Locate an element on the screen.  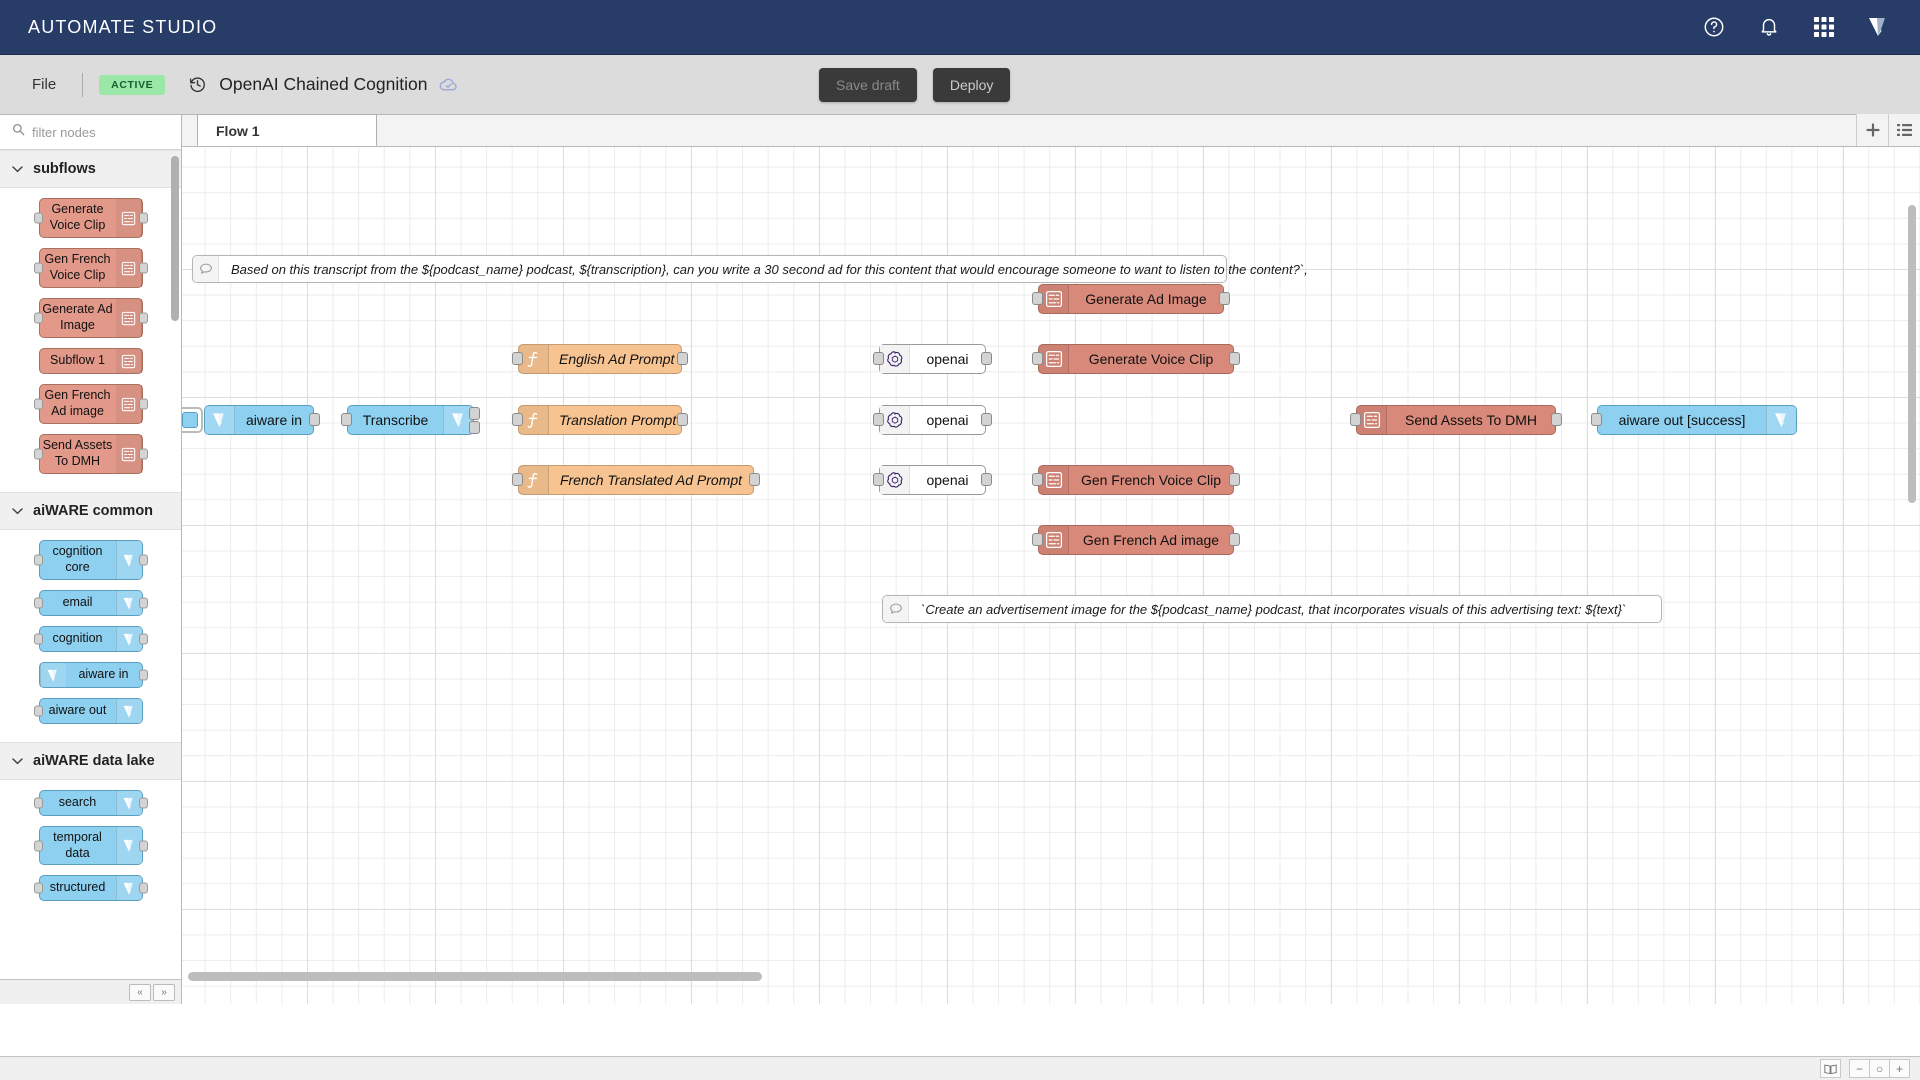
zoom-in-button: + is located at coordinates (1899, 1068).